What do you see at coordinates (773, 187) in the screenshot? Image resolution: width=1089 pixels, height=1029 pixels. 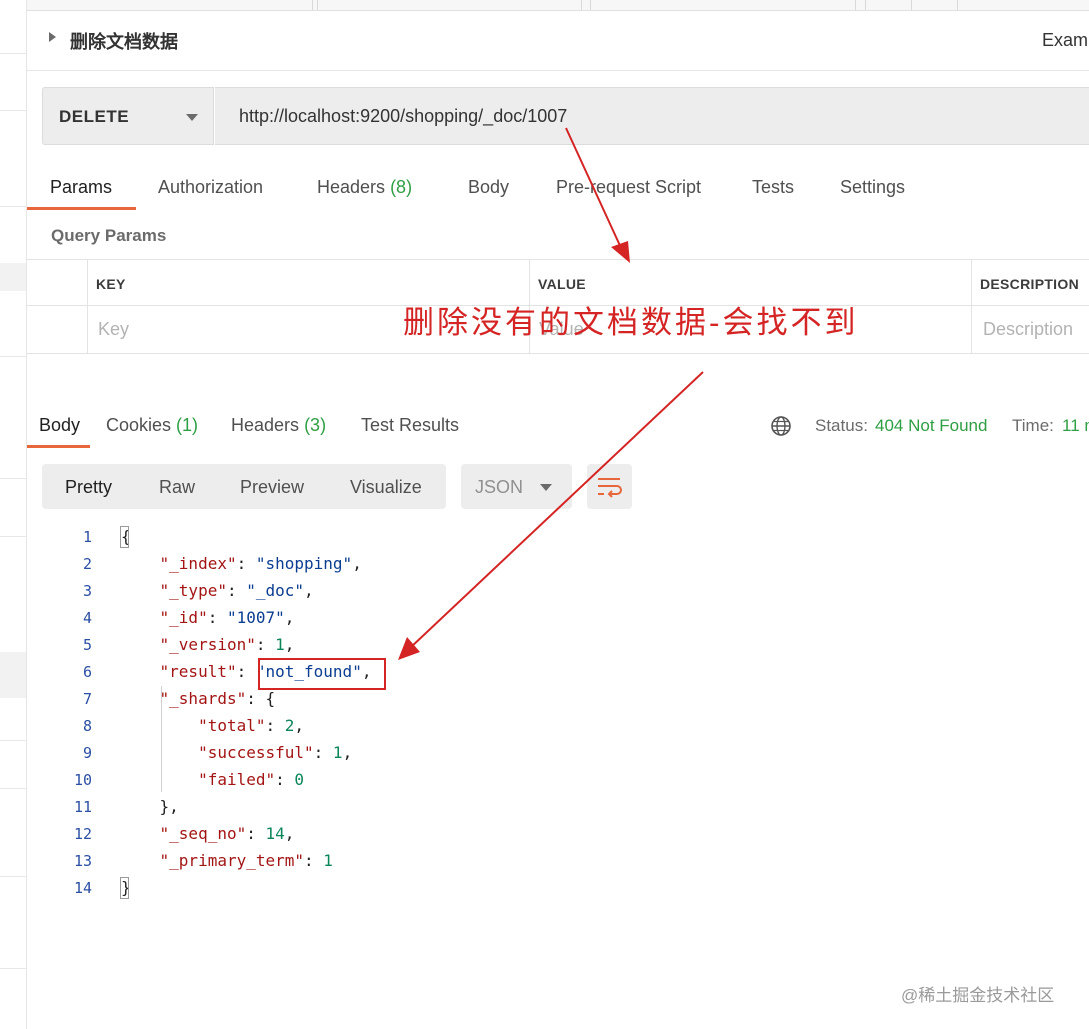 I see `tab-tests: Tests` at bounding box center [773, 187].